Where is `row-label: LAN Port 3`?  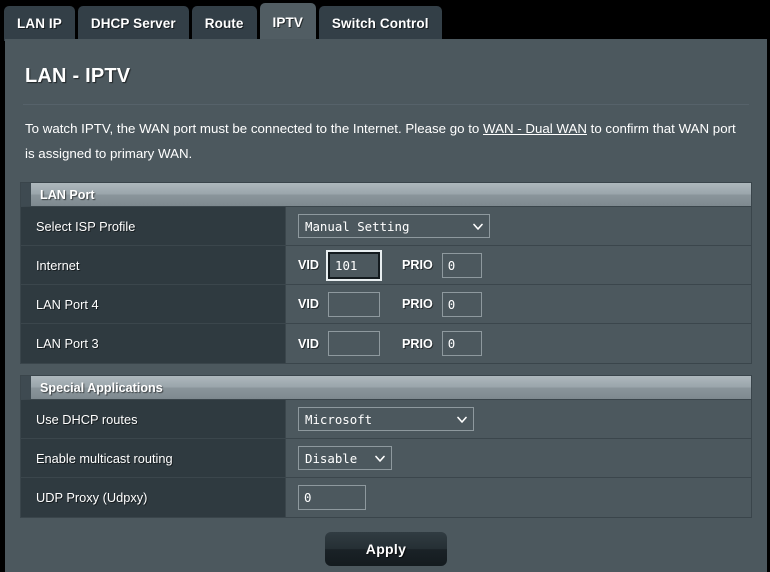
row-label: LAN Port 3 is located at coordinates (153, 343).